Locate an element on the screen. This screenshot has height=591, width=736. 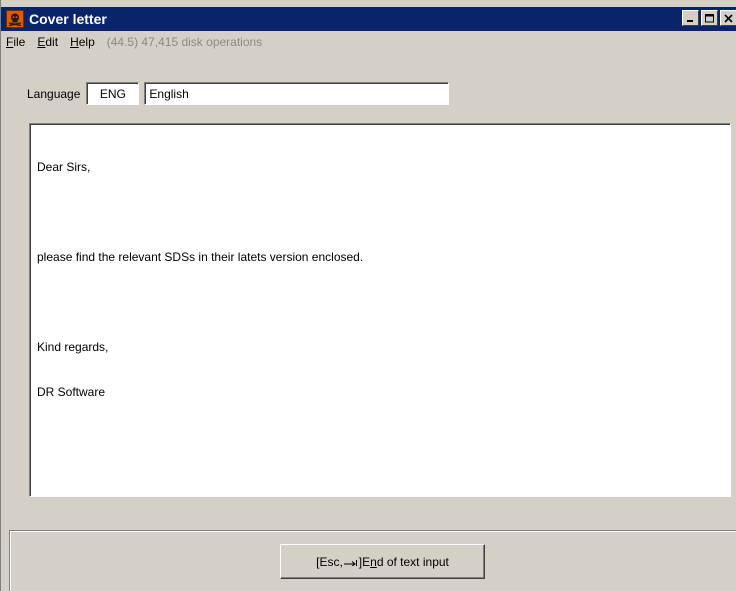
bottom-panel: [Esc, ] End of text input is located at coordinates (372, 560).